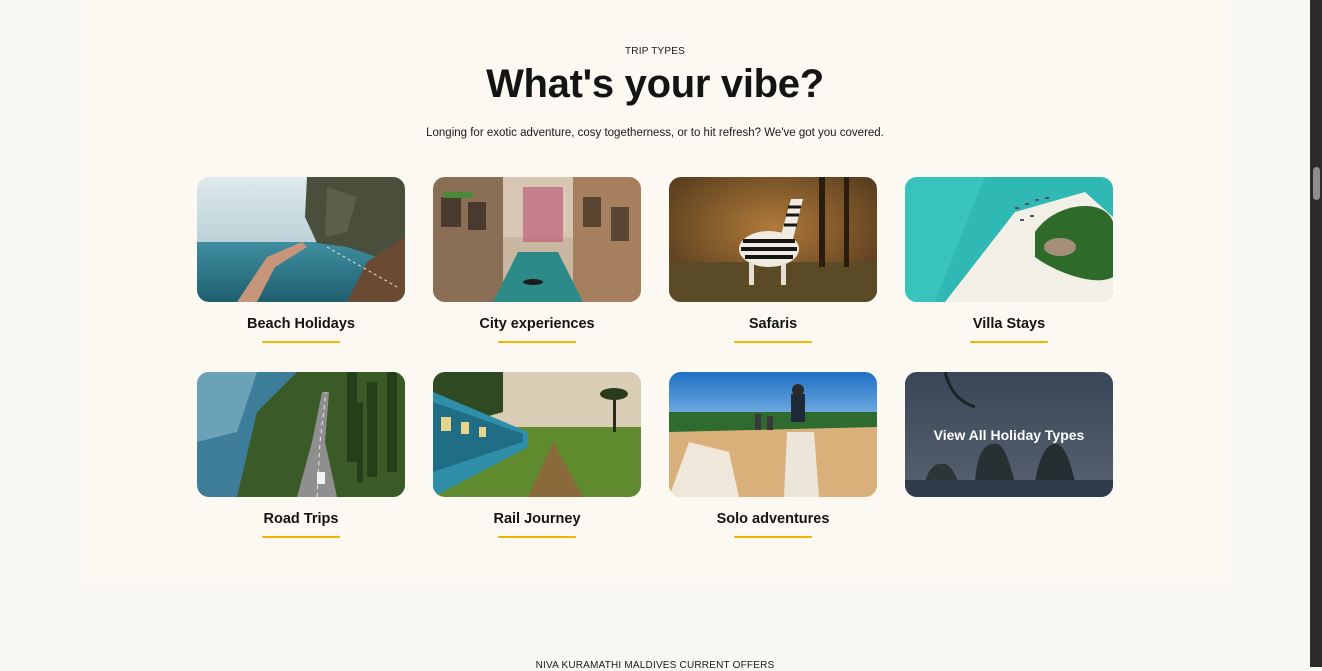  I want to click on view-all-holiday-types-card: View All Holiday Types, so click(1009, 434).